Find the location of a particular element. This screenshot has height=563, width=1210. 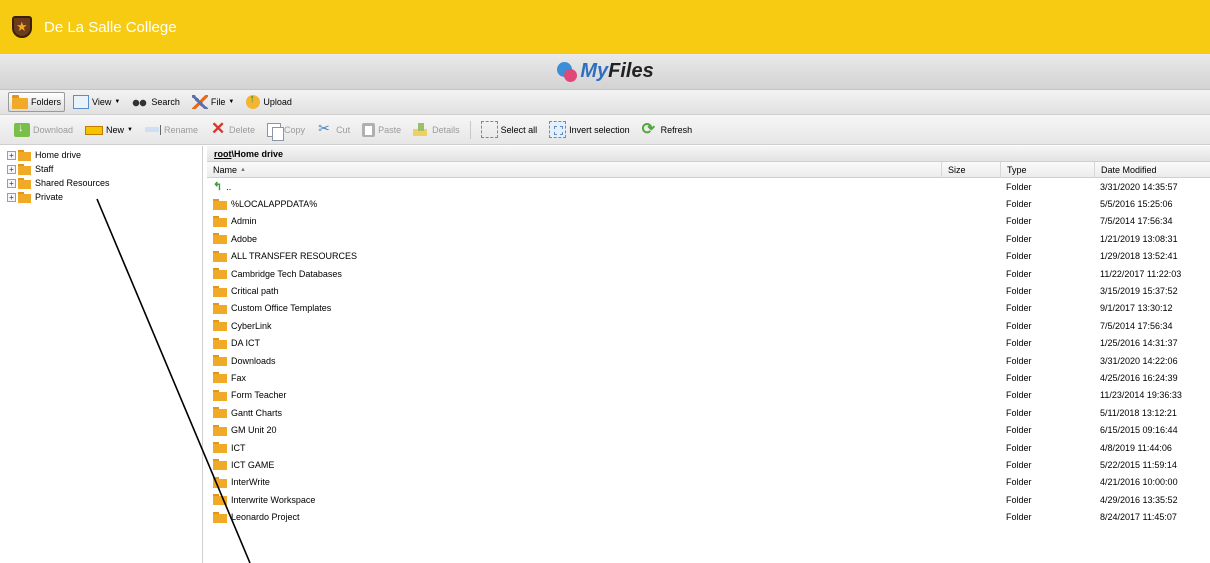

file-name-cell: Admin is located at coordinates (235, 221).